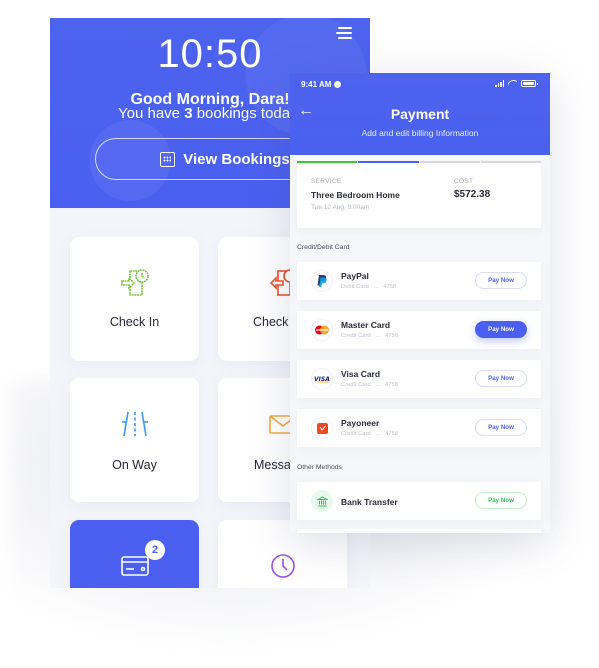  What do you see at coordinates (355, 195) in the screenshot?
I see `service-name: Three Bedroom Home` at bounding box center [355, 195].